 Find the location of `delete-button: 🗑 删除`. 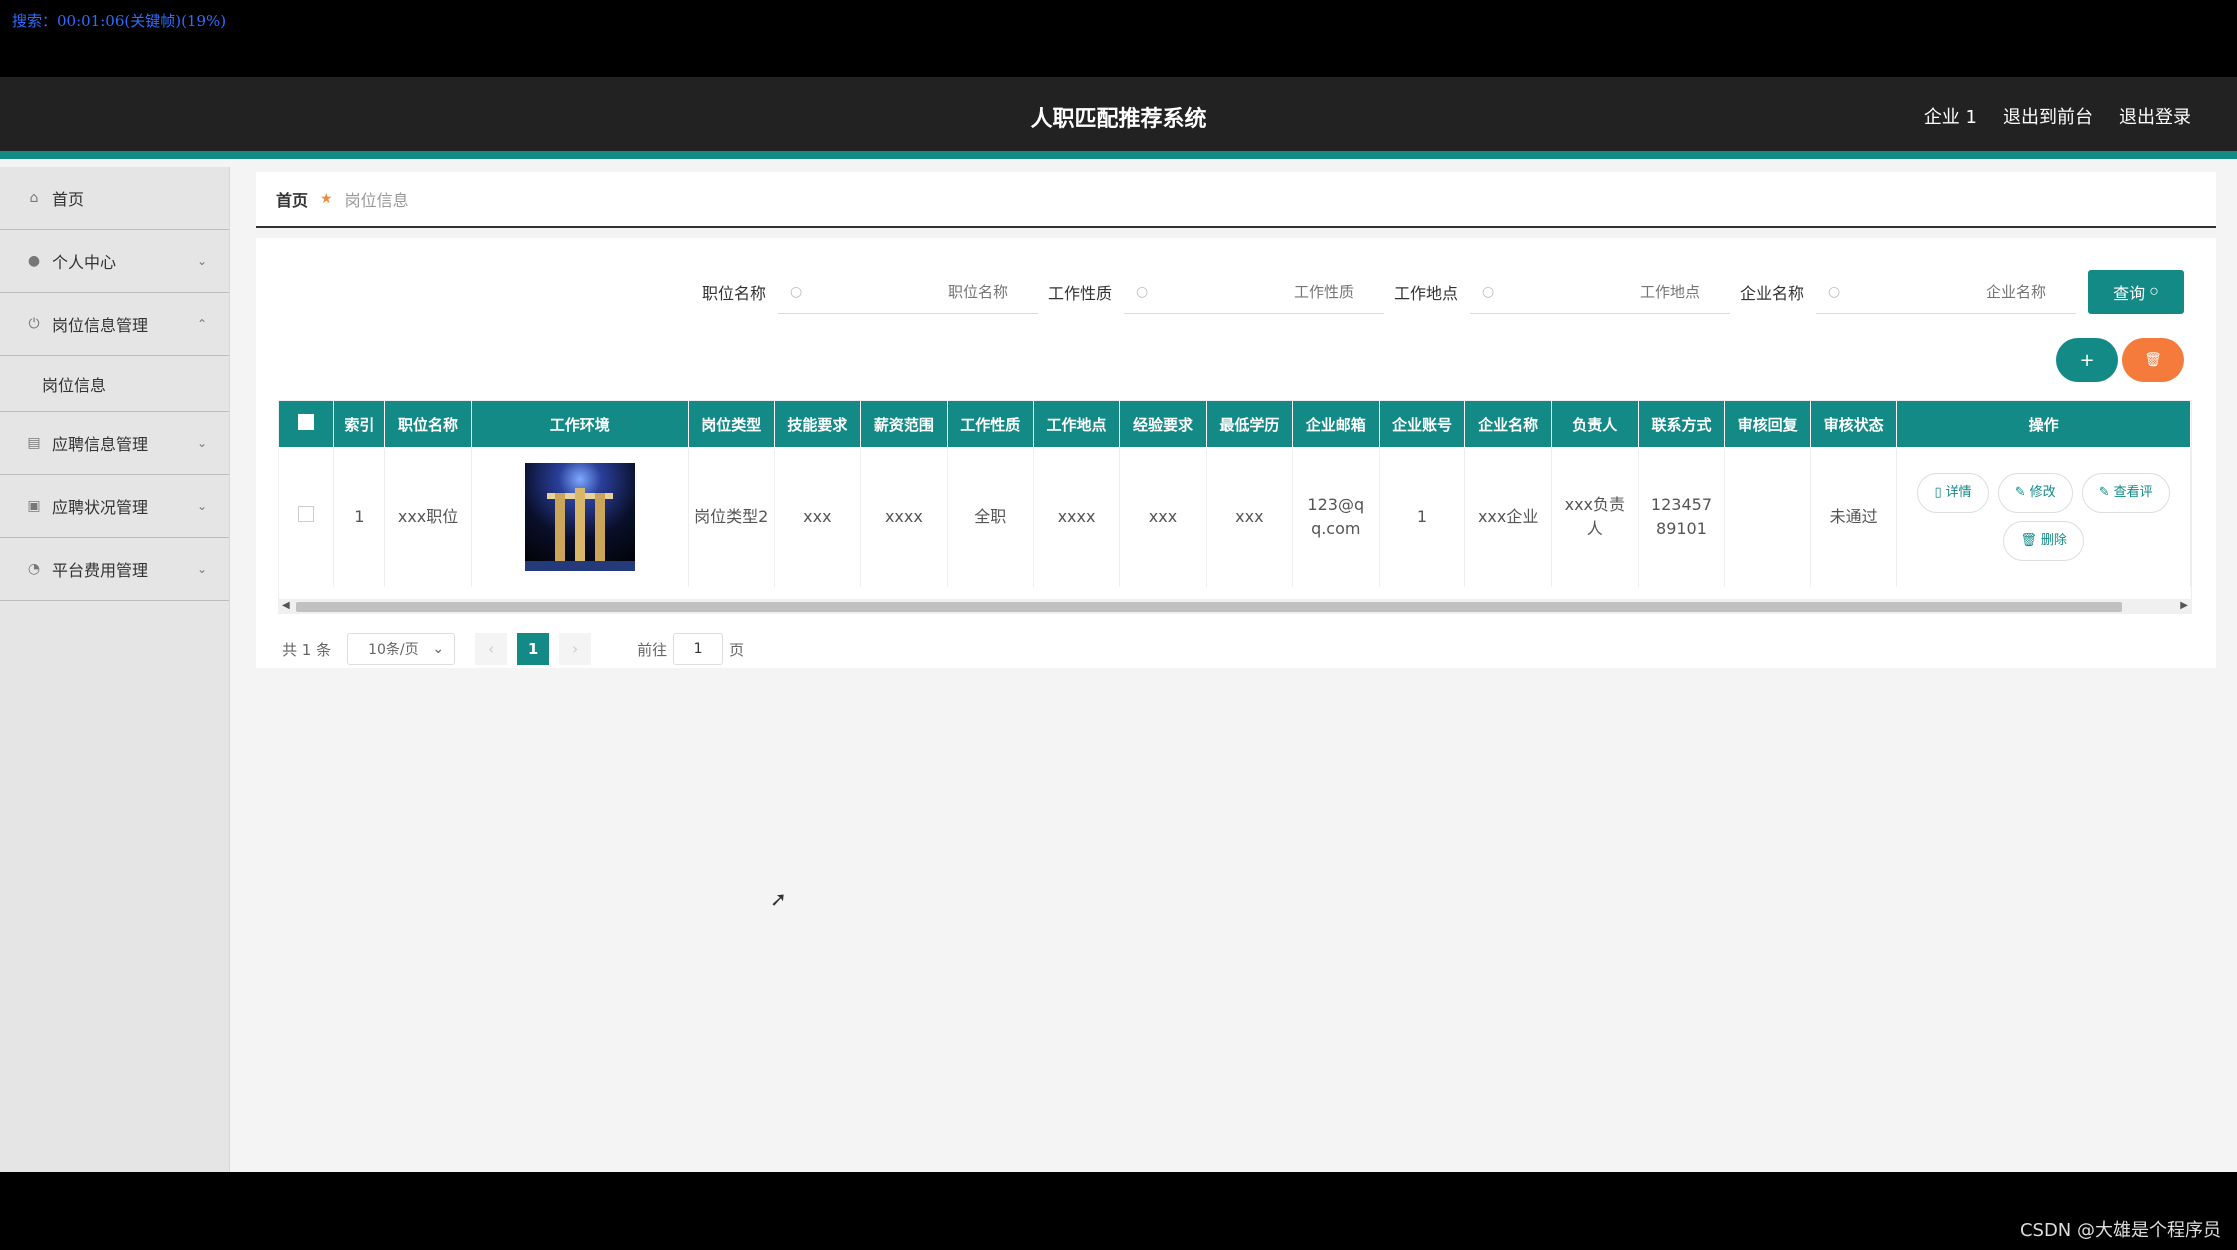

delete-button: 🗑 删除 is located at coordinates (2043, 541).